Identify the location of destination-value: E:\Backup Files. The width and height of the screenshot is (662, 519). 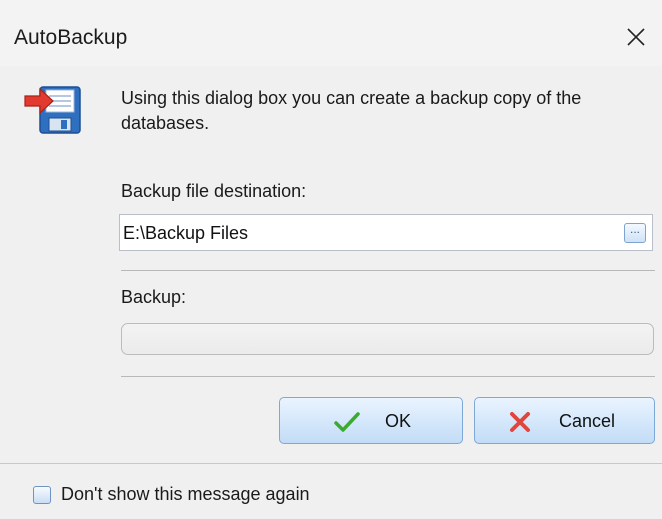
(186, 233).